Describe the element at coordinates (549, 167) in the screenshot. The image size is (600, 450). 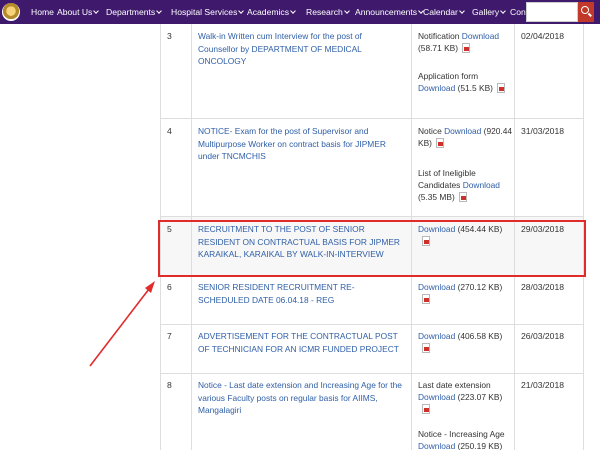
I see `row-date-cell: 31/03/2018` at that location.